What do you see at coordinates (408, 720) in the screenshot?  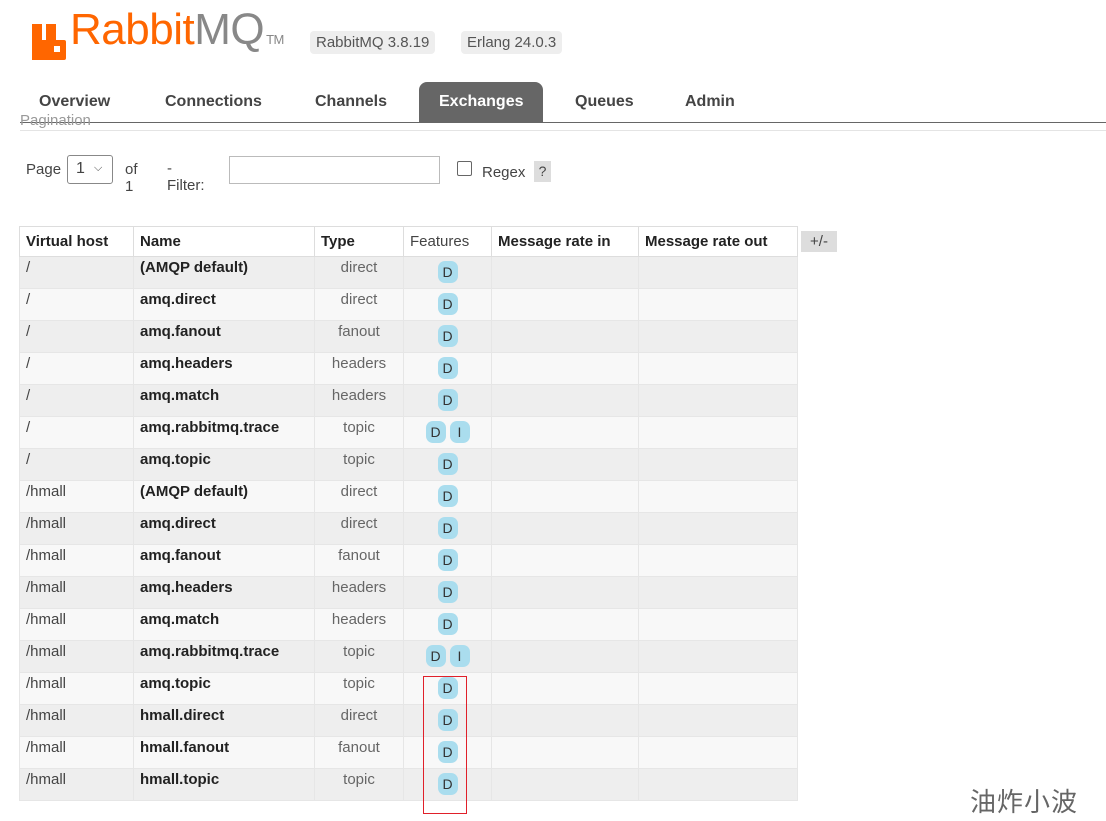 I see `table-row: /hmall hmall.direct direct D` at bounding box center [408, 720].